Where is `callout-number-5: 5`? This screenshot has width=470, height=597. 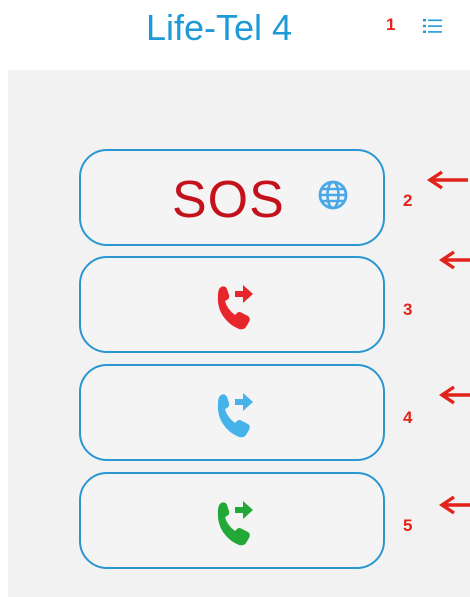 callout-number-5: 5 is located at coordinates (408, 525).